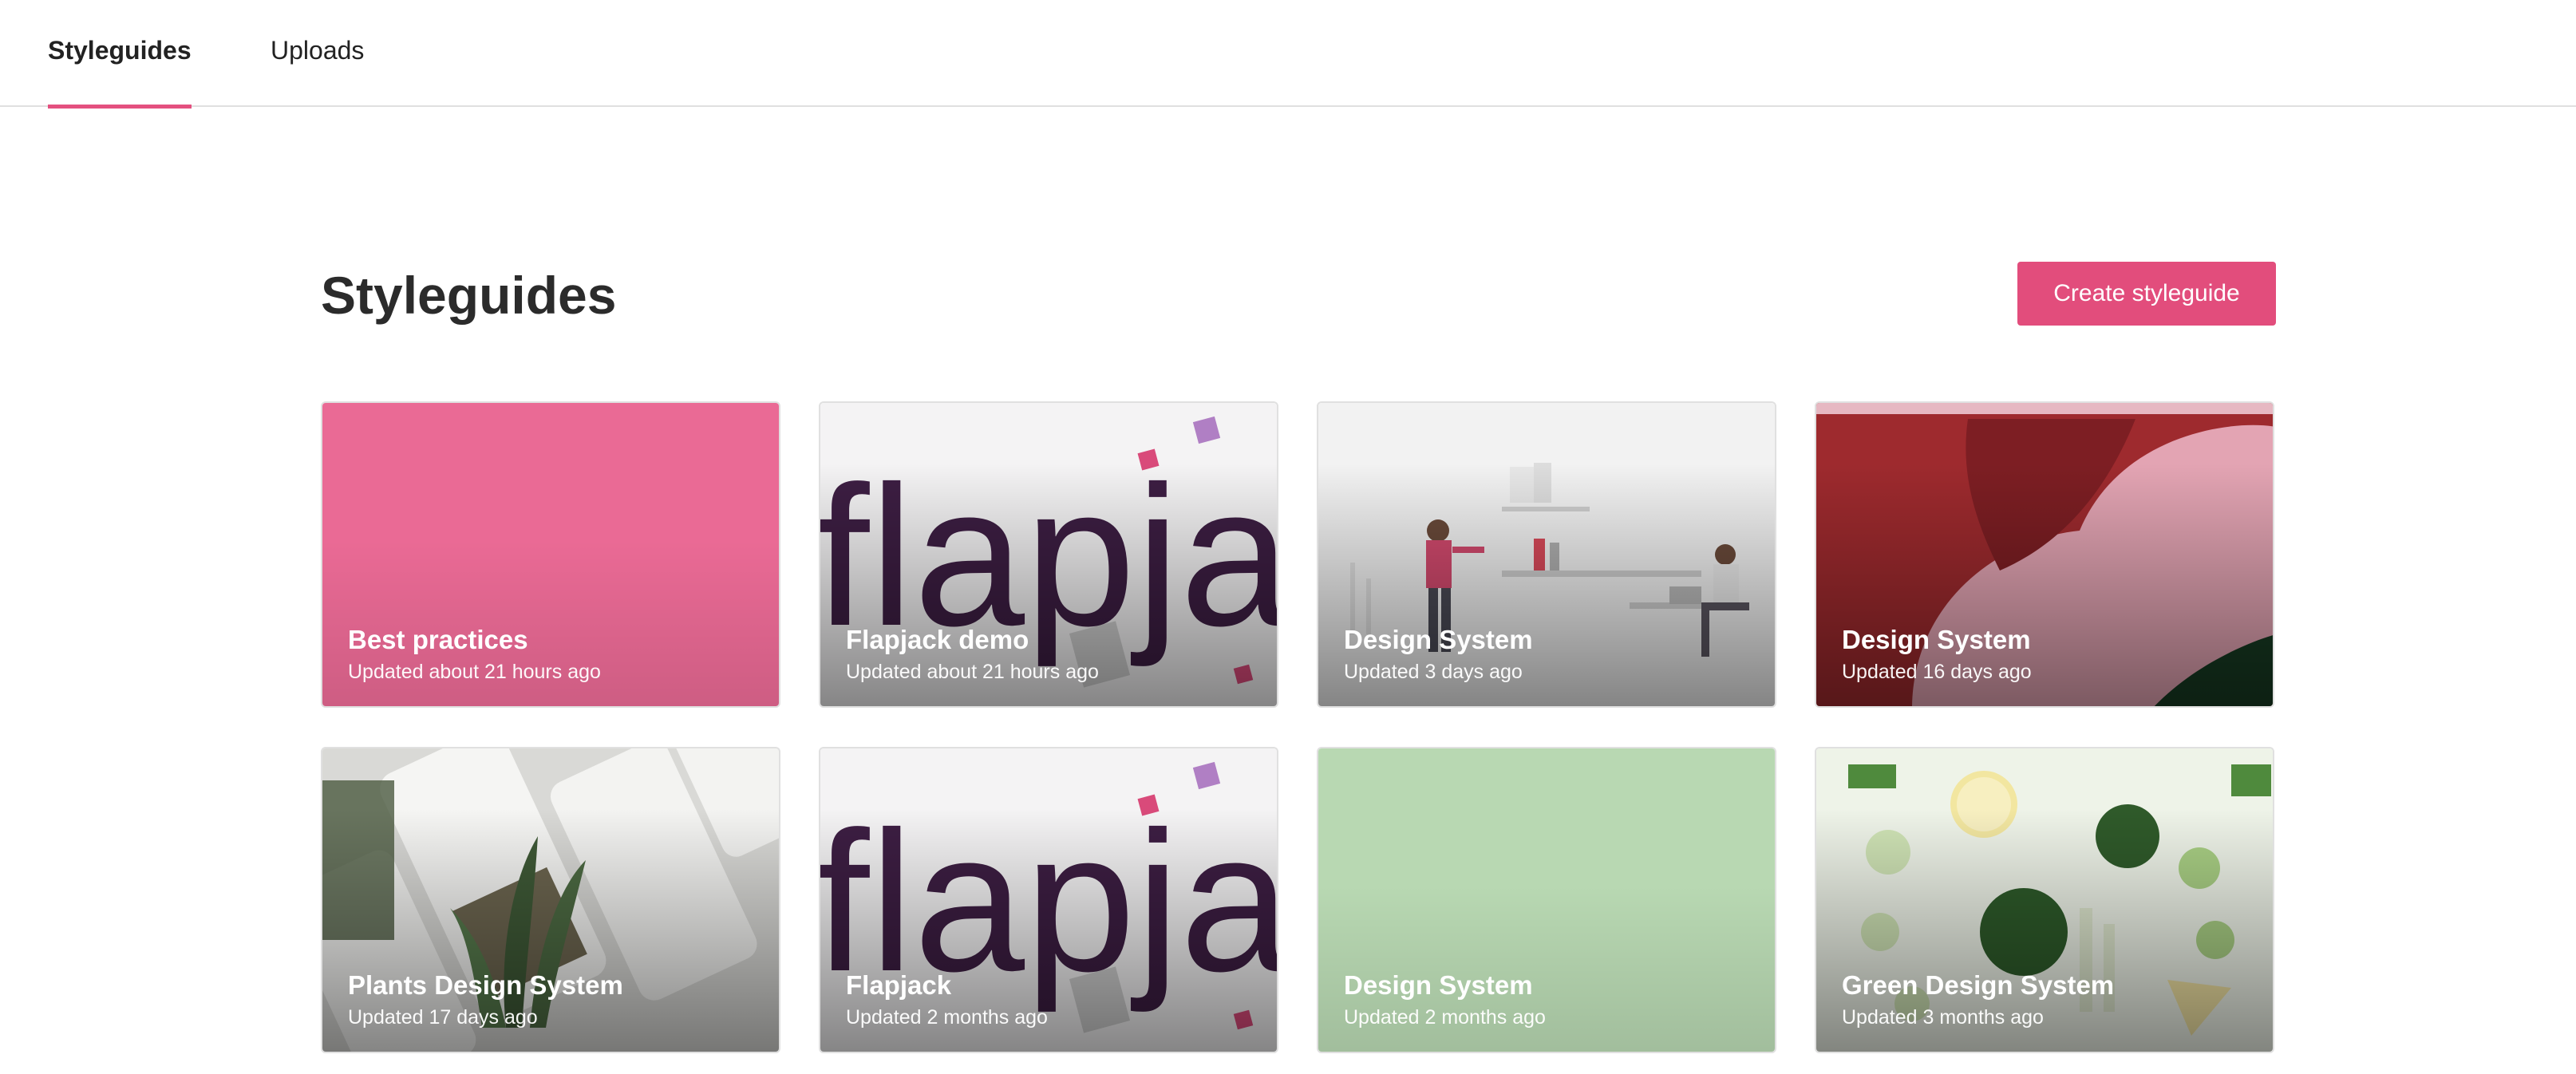  Describe the element at coordinates (485, 985) in the screenshot. I see `card-title: Plants Design System` at that location.